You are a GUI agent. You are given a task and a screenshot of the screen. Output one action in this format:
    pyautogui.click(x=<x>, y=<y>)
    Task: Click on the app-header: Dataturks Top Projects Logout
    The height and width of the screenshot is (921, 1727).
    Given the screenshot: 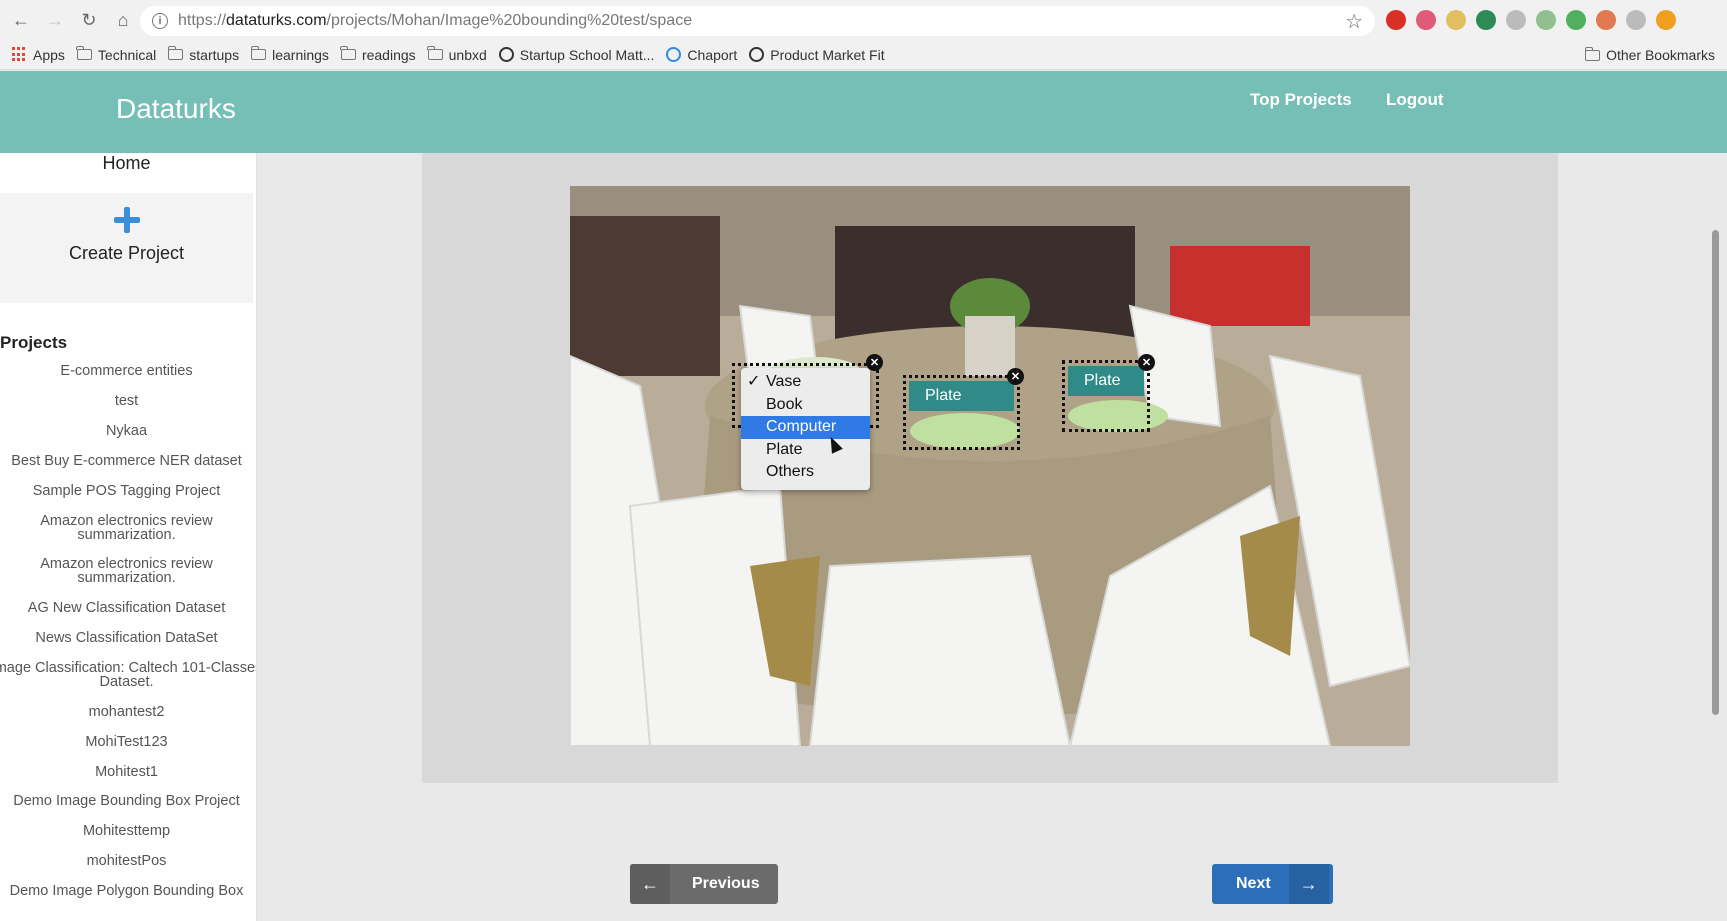 What is the action you would take?
    pyautogui.click(x=863, y=112)
    